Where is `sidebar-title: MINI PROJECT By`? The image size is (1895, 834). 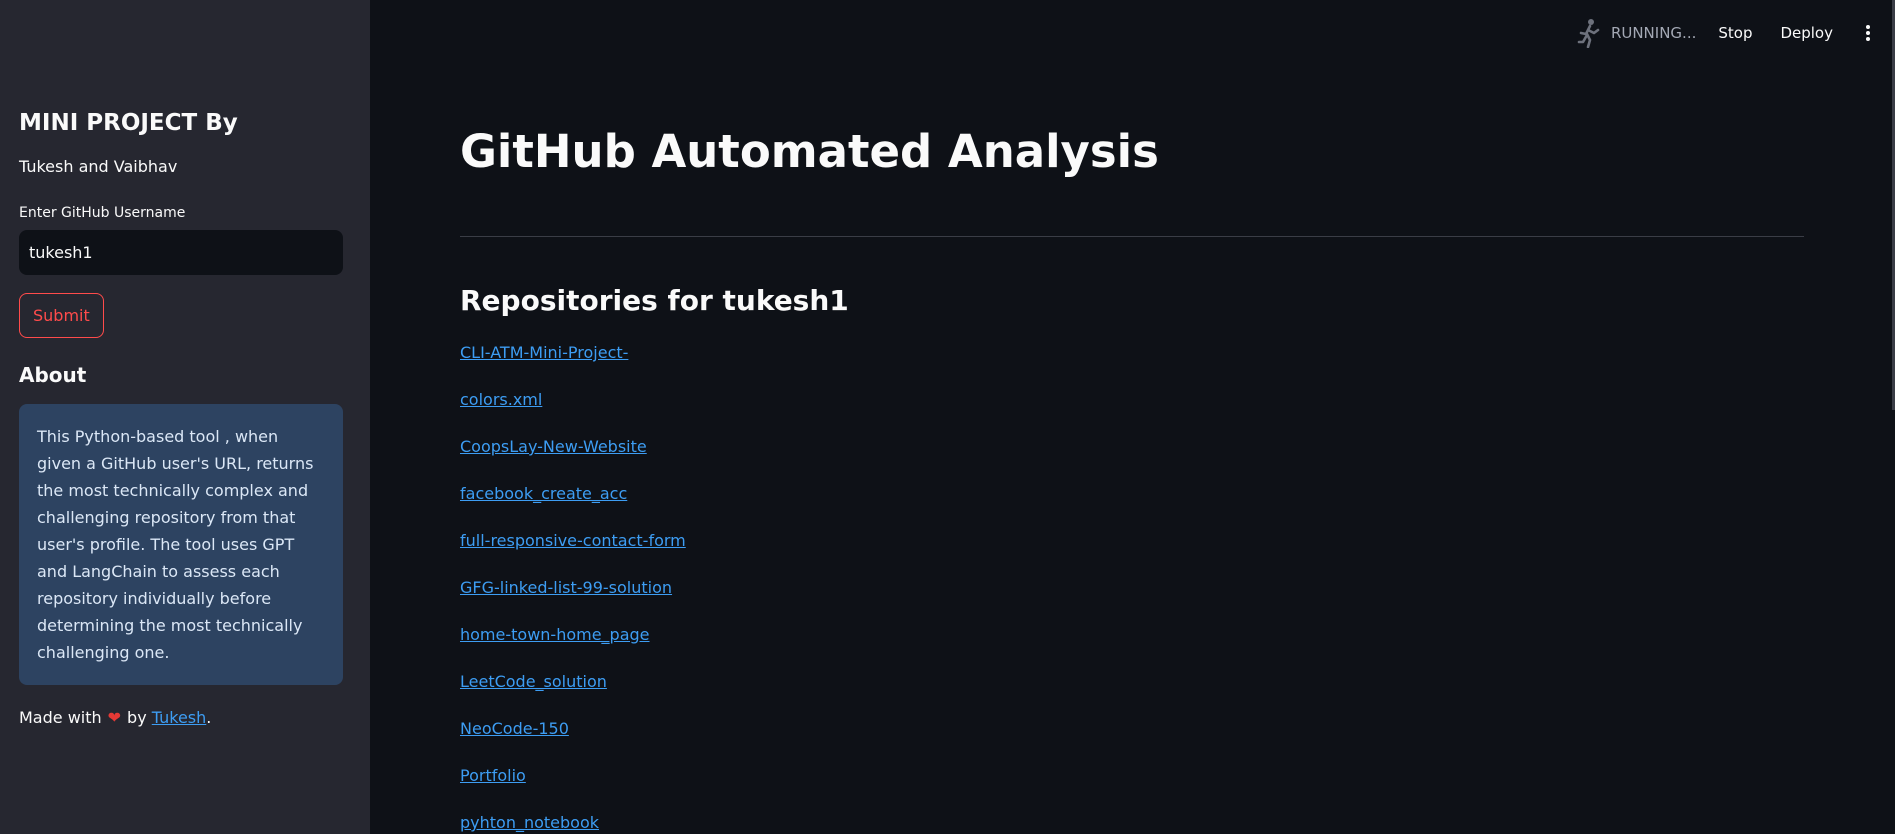
sidebar-title: MINI PROJECT By is located at coordinates (128, 123).